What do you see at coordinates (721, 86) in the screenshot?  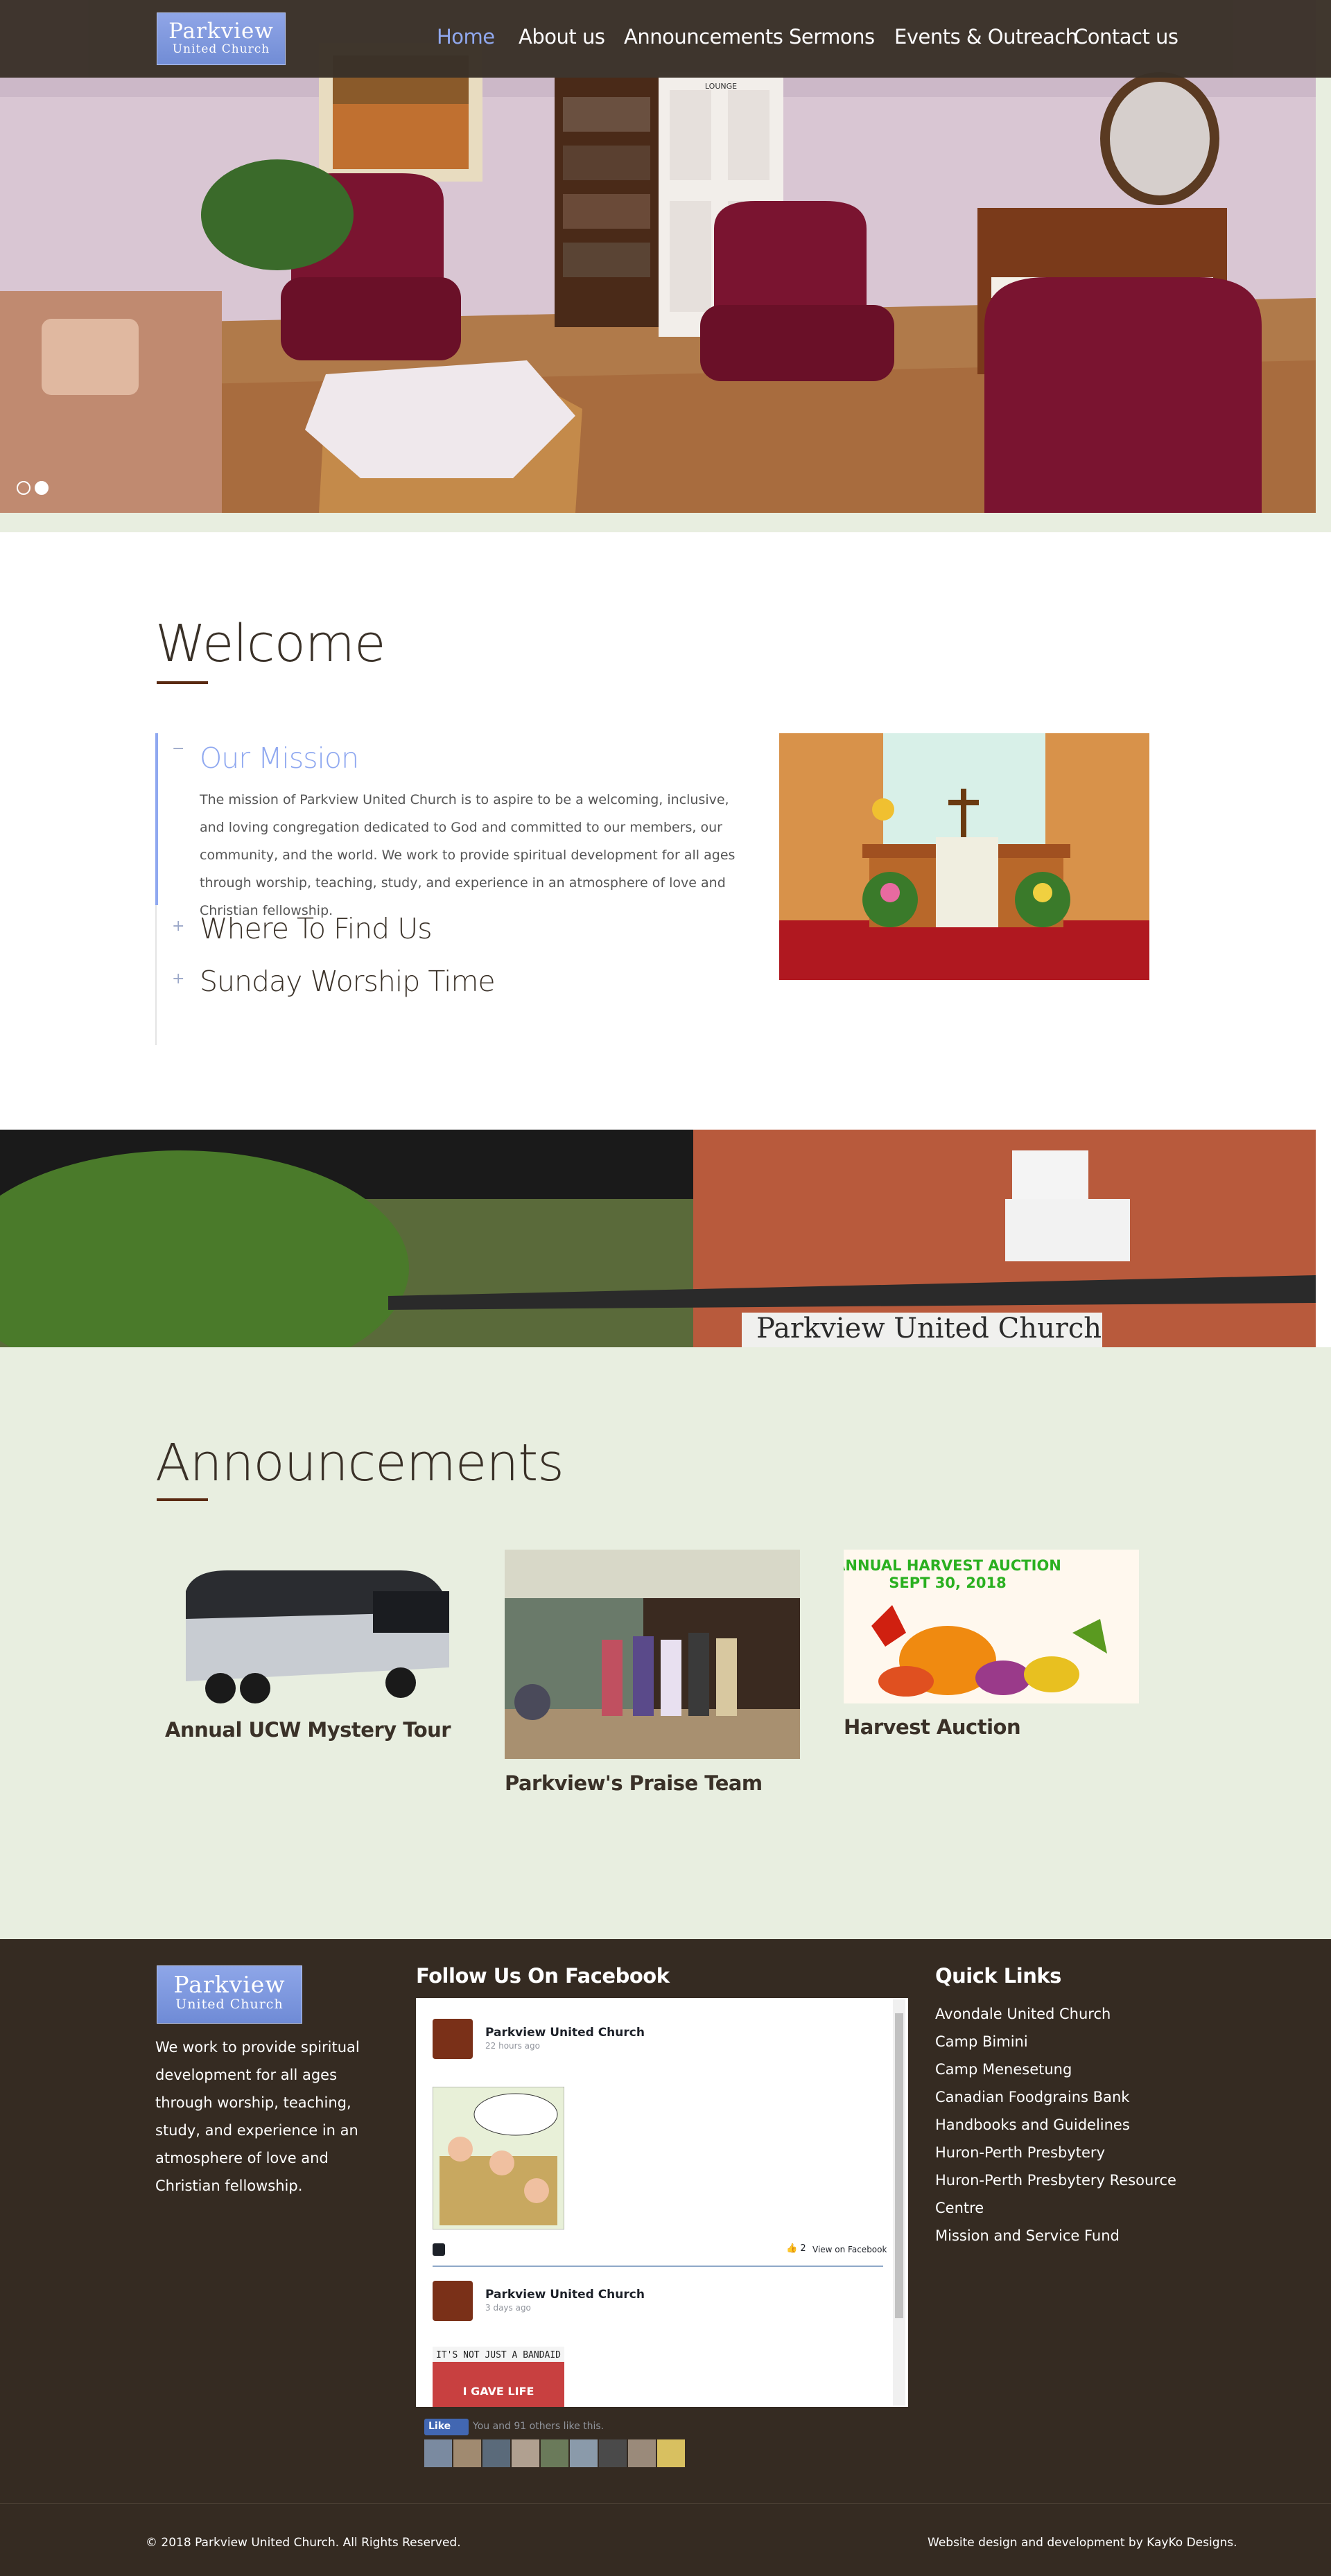 I see `door-sign: LOUNGE` at bounding box center [721, 86].